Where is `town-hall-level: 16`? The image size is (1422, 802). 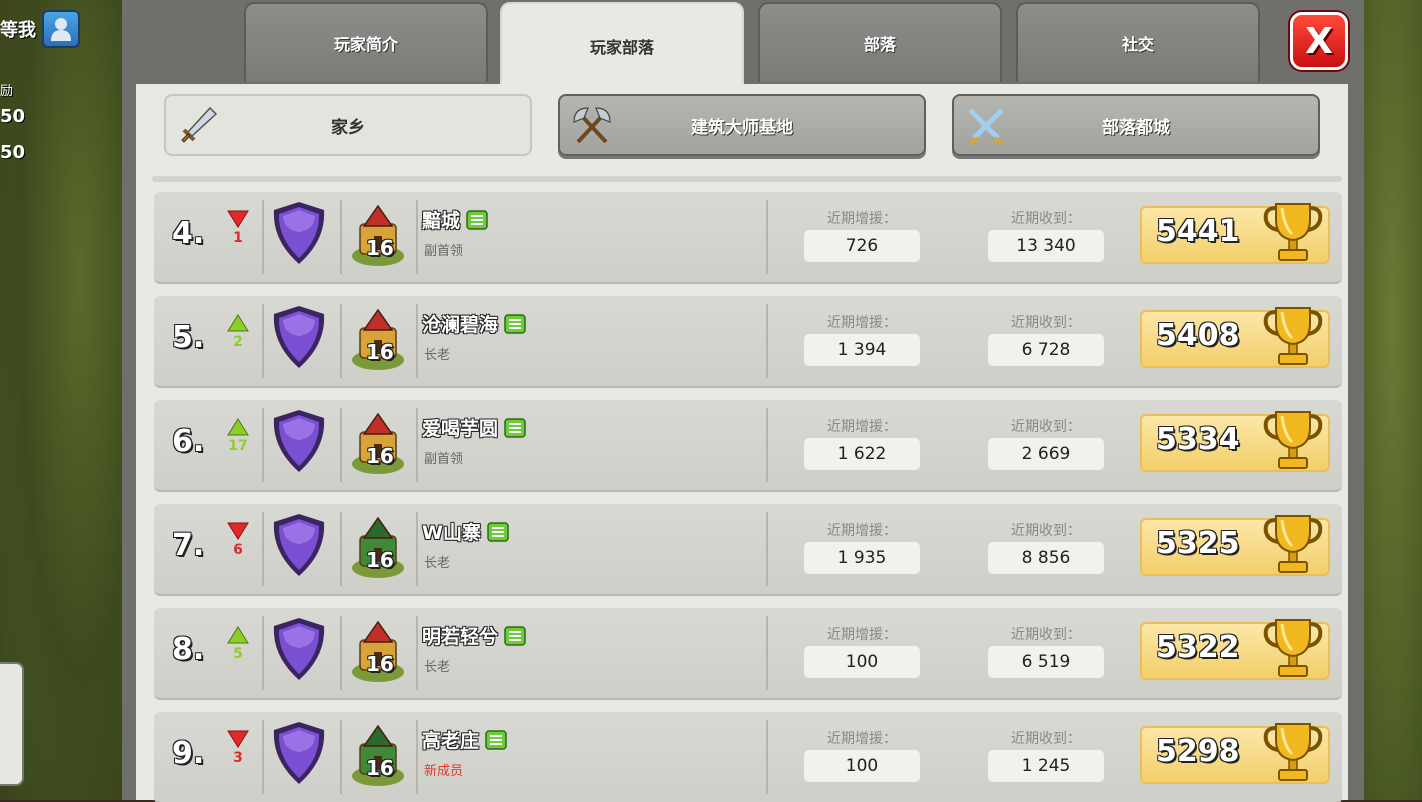
town-hall-level: 16 is located at coordinates (380, 560).